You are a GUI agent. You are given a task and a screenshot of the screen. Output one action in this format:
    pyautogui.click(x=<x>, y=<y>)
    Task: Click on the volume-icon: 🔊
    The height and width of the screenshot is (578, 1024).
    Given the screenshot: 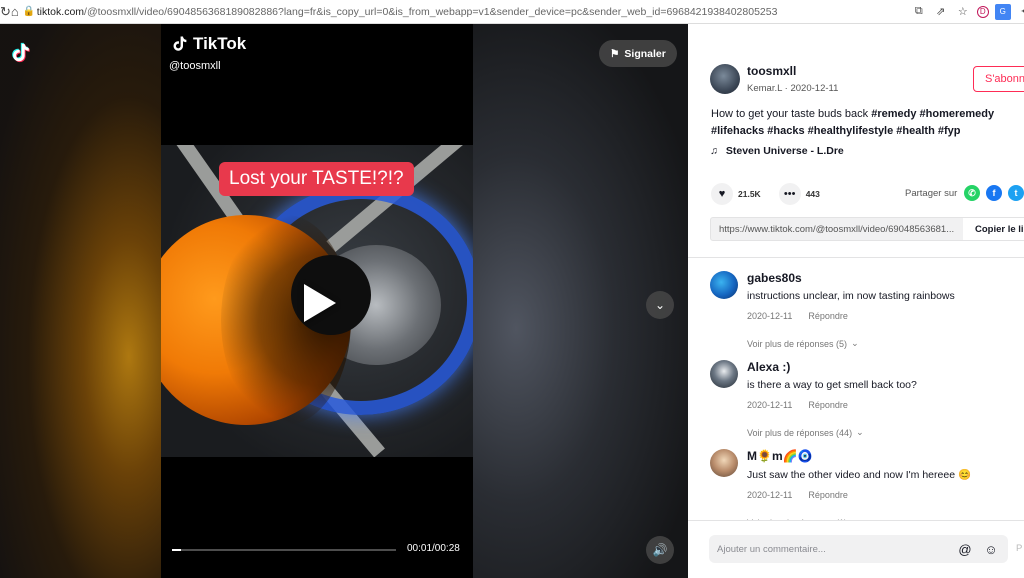 What is the action you would take?
    pyautogui.click(x=660, y=550)
    